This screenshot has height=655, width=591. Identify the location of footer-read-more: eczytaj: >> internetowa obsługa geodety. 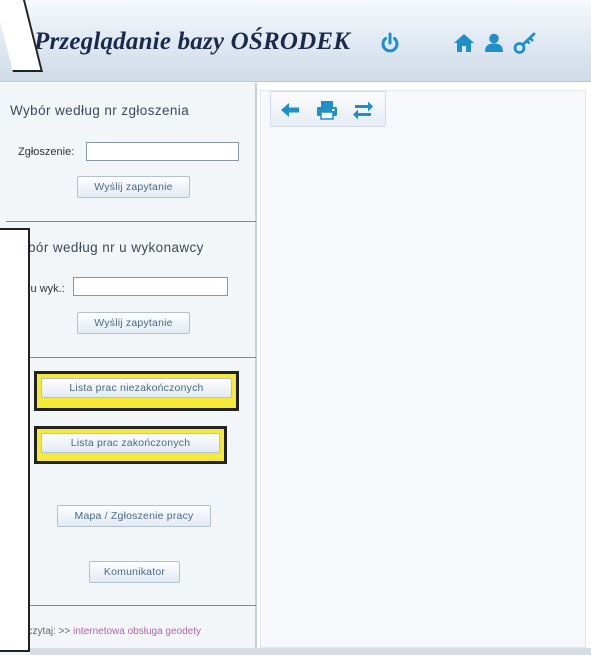
(111, 631).